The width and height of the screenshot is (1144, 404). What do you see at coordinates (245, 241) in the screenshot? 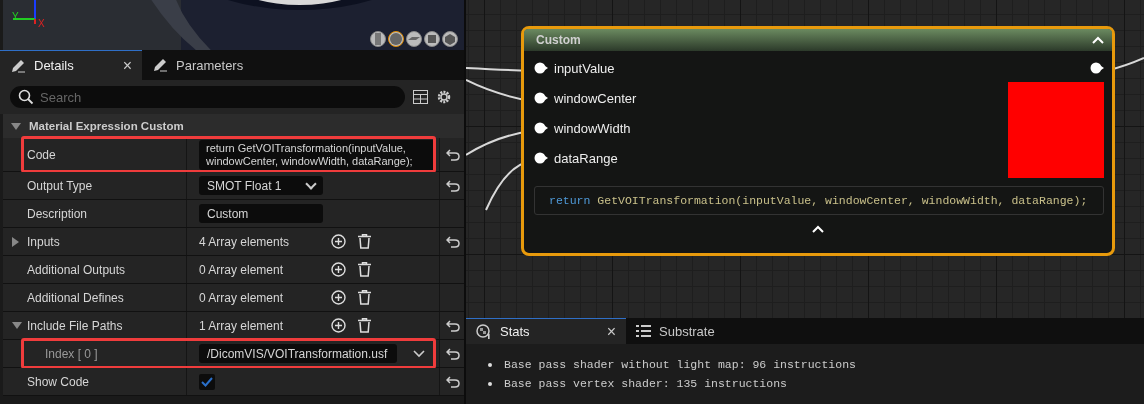
I see `array-count: 4 Array elements` at bounding box center [245, 241].